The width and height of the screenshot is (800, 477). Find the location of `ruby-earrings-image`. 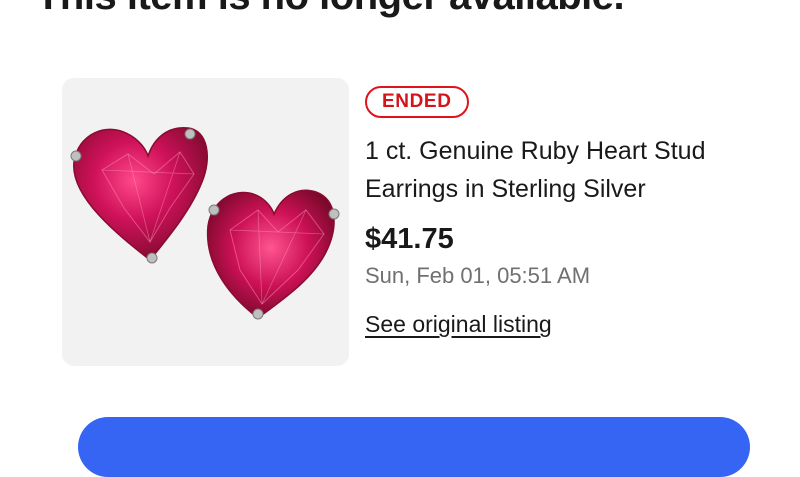

ruby-earrings-image is located at coordinates (205, 223).